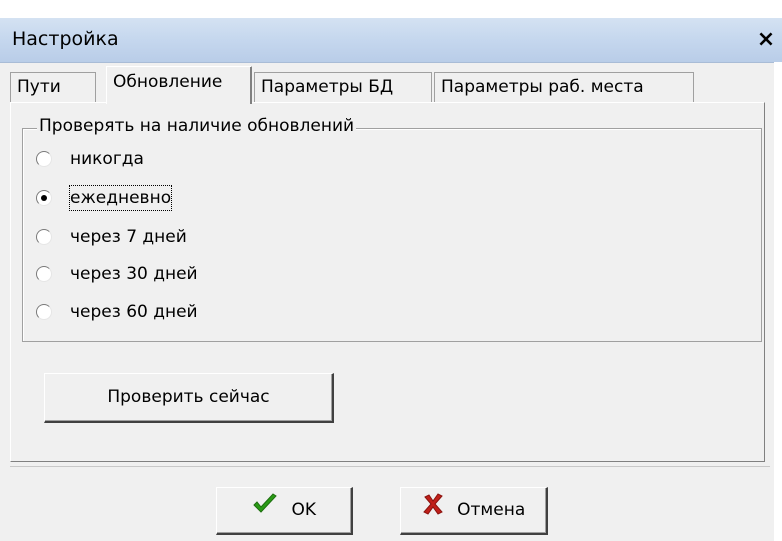 The height and width of the screenshot is (541, 782). I want to click on cross-icon, so click(433, 510).